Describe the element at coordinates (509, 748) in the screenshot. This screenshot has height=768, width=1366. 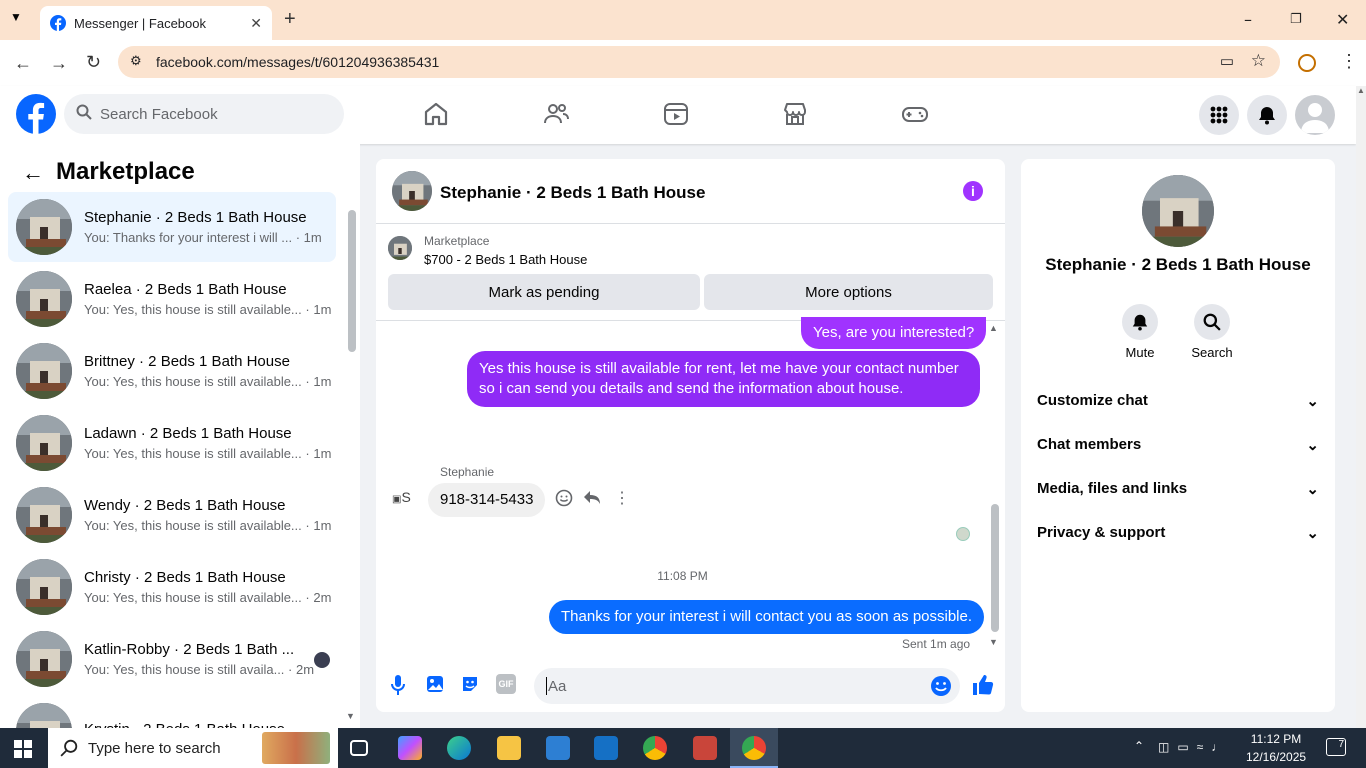
I see `file-explorer-icon` at that location.